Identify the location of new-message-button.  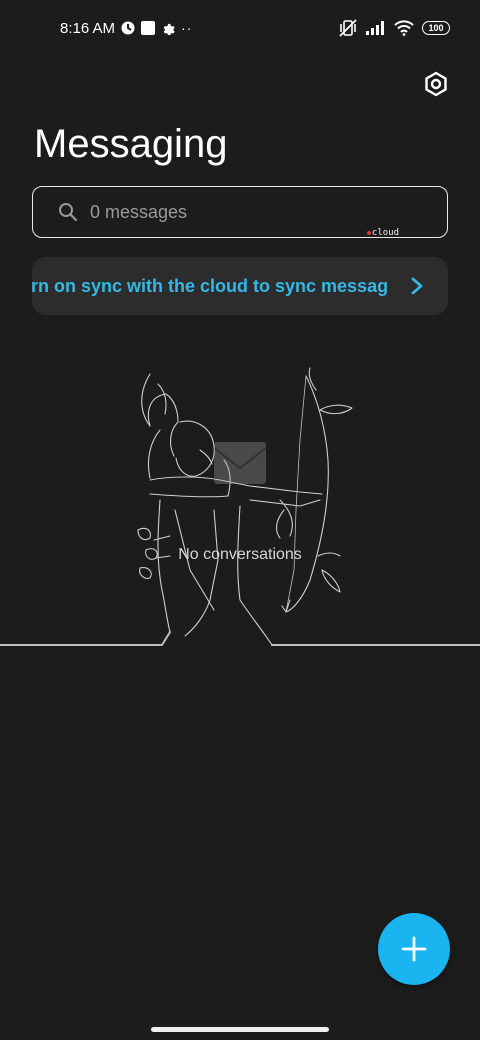
(414, 949).